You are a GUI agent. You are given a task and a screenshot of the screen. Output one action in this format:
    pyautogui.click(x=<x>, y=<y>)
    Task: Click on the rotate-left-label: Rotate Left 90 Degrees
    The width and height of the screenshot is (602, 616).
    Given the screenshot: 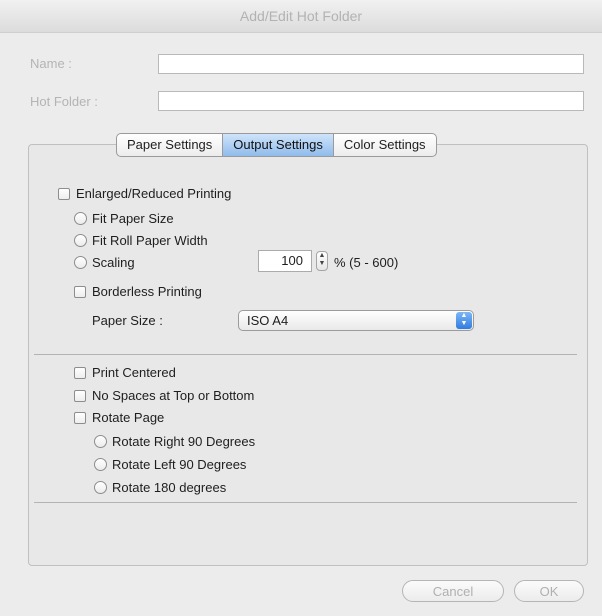 What is the action you would take?
    pyautogui.click(x=179, y=464)
    